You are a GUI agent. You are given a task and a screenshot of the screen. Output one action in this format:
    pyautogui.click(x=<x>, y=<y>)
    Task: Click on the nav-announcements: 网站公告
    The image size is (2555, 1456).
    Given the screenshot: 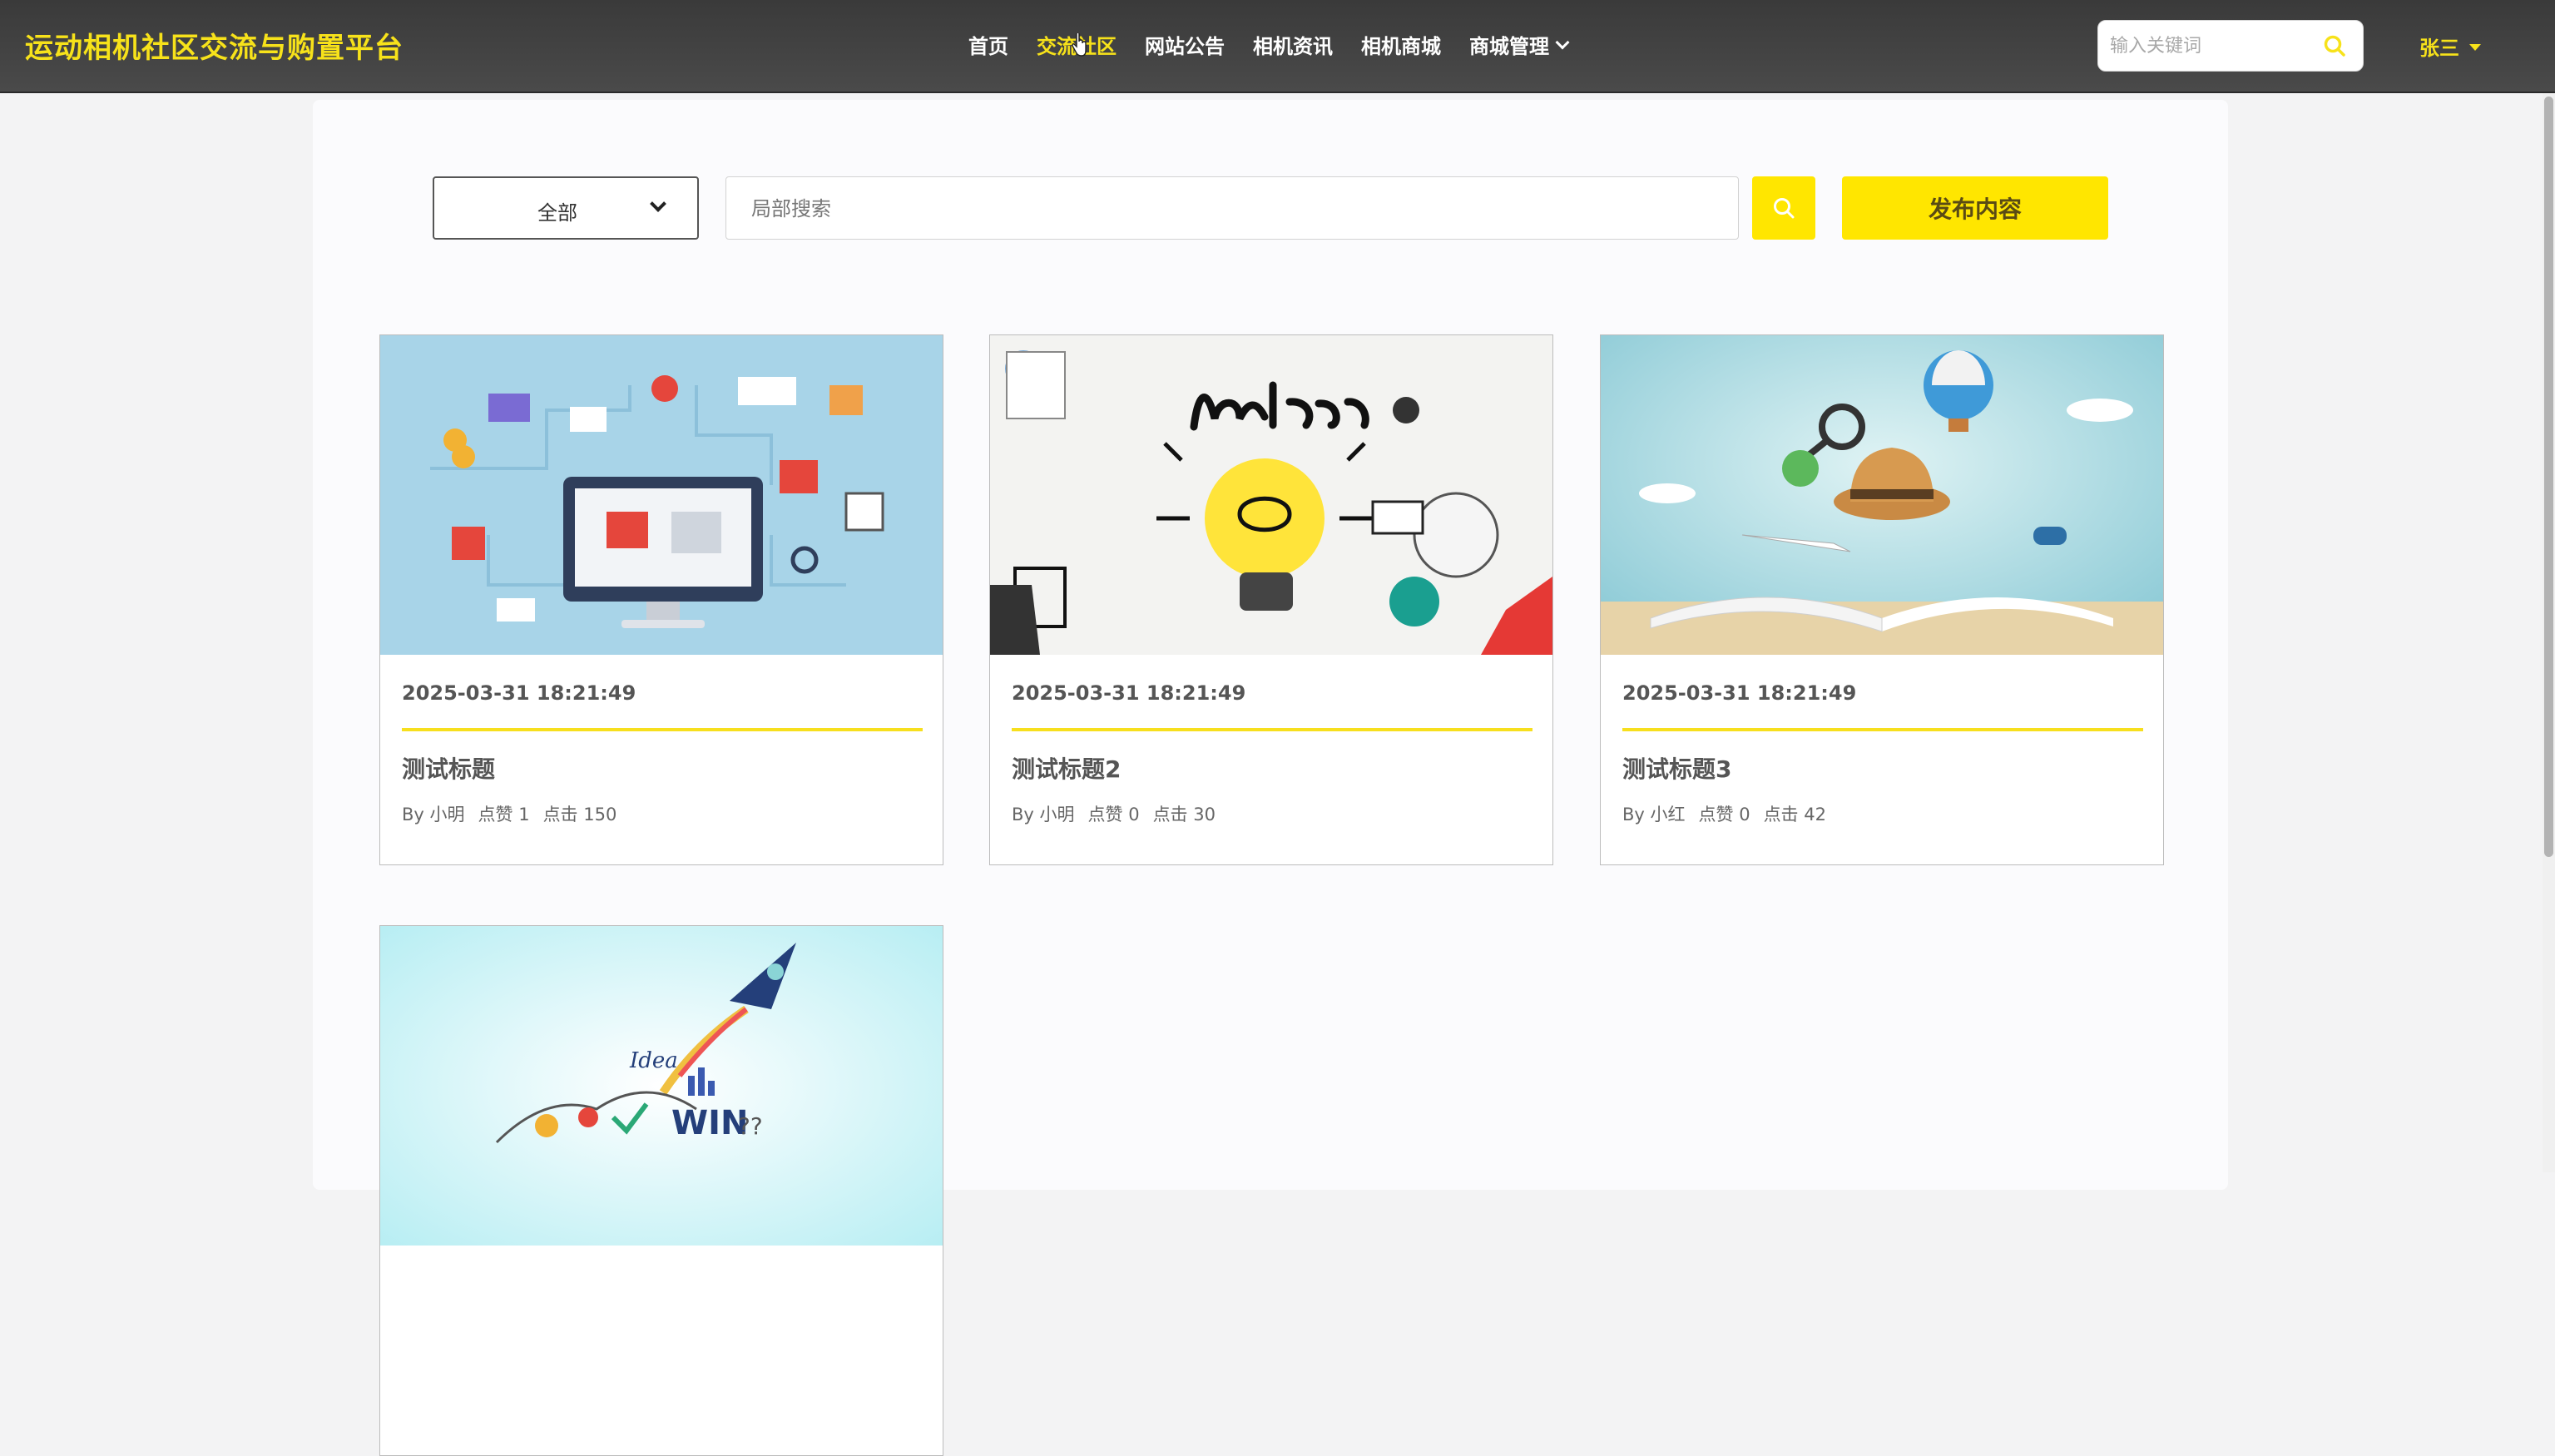 What is the action you would take?
    pyautogui.click(x=1185, y=44)
    